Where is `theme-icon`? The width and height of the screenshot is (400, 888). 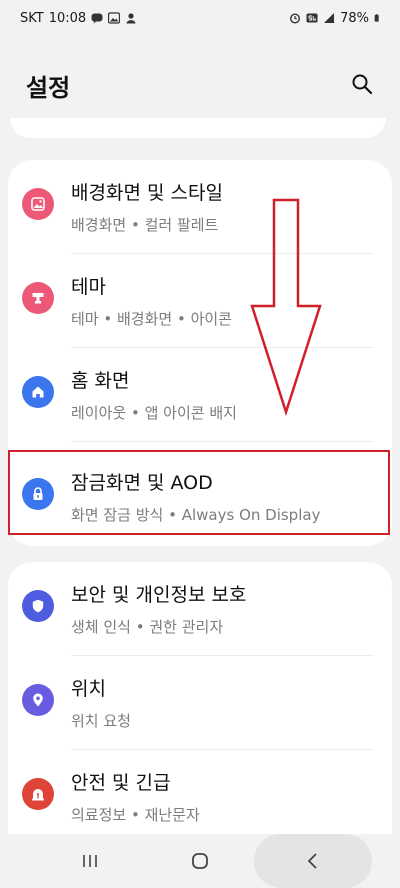 theme-icon is located at coordinates (38, 298).